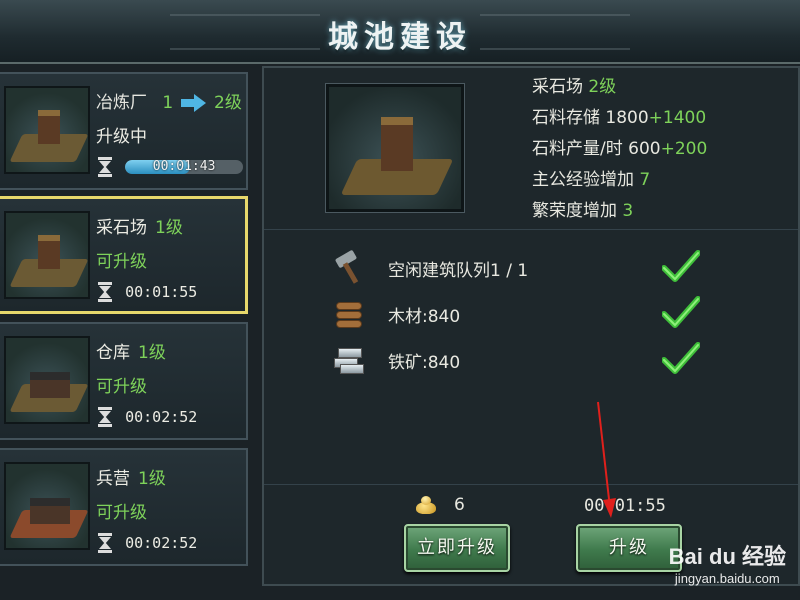 Image resolution: width=800 pixels, height=600 pixels. I want to click on hammer-icon, so click(349, 266).